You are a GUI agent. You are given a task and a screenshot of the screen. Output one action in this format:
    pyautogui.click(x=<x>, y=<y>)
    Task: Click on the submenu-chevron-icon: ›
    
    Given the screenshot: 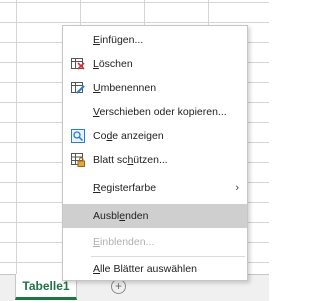 What is the action you would take?
    pyautogui.click(x=237, y=188)
    